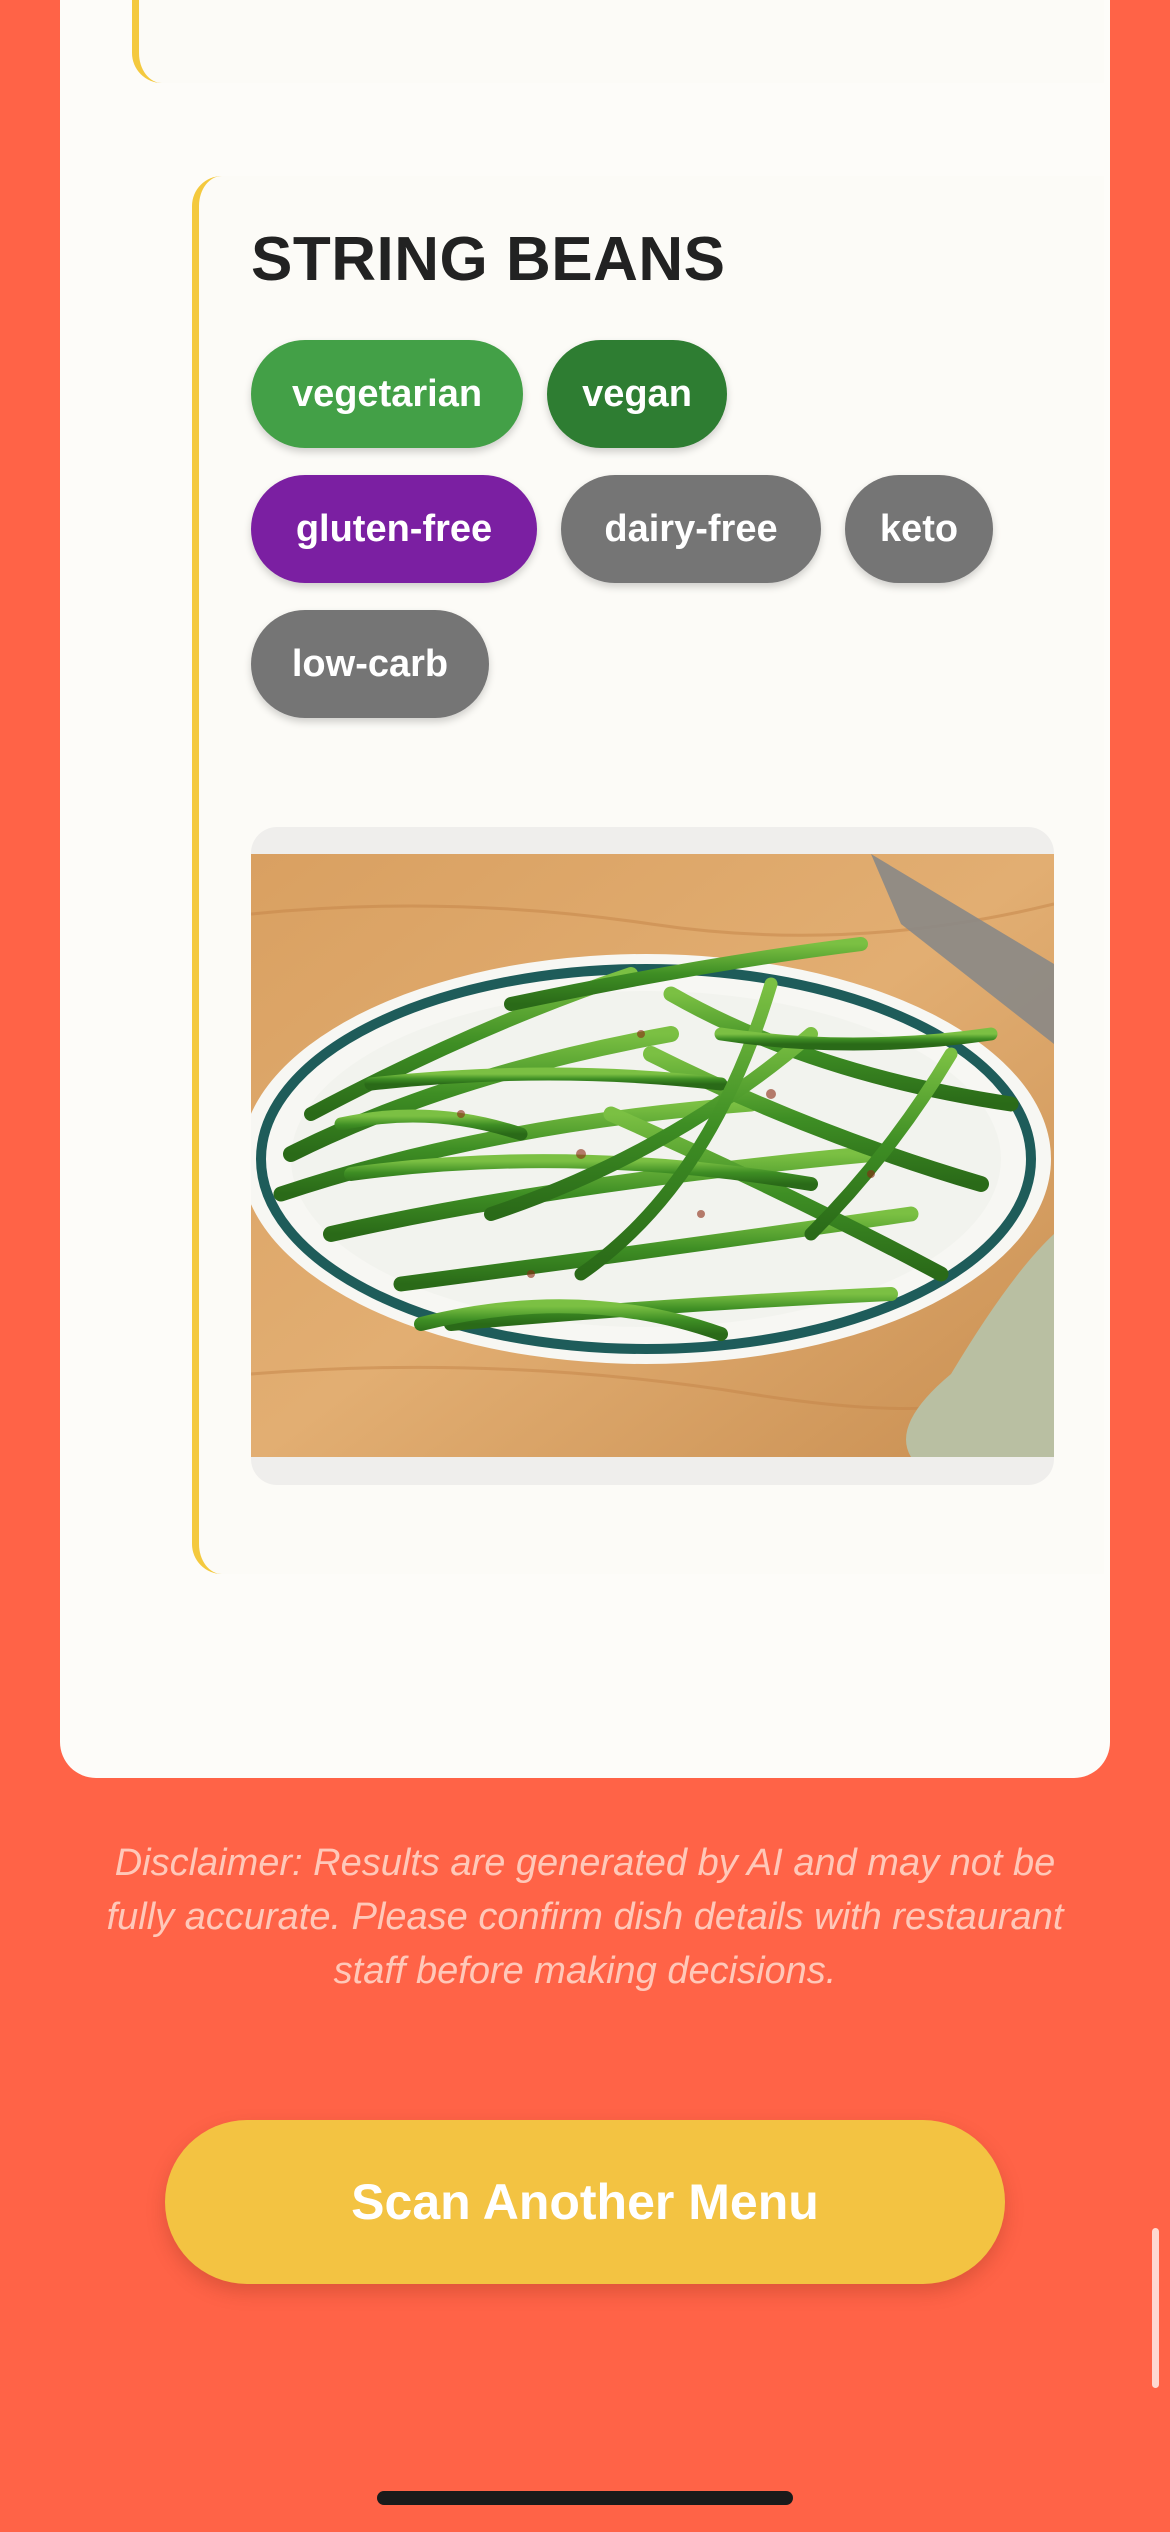  What do you see at coordinates (488, 259) in the screenshot?
I see `dish-title: STRING BEANS` at bounding box center [488, 259].